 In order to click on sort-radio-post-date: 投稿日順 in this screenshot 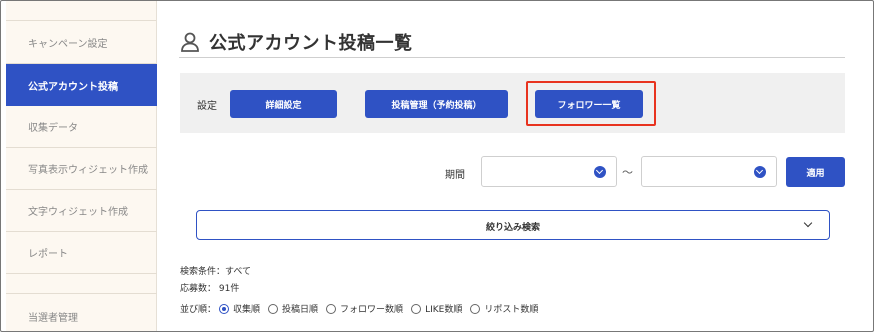, I will do `click(293, 308)`.